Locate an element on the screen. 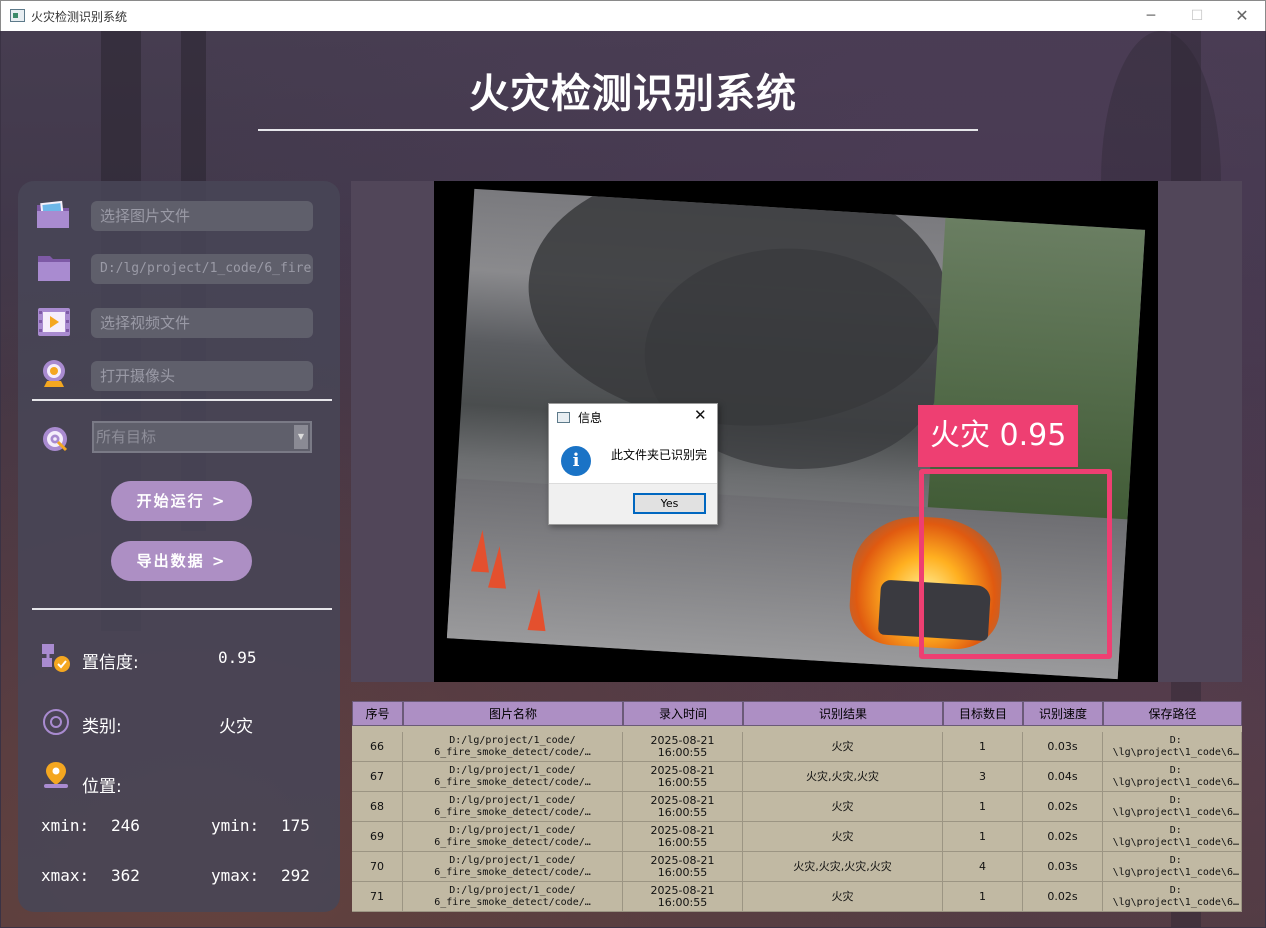 The width and height of the screenshot is (1266, 928). xmin-label: xmin: is located at coordinates (65, 825).